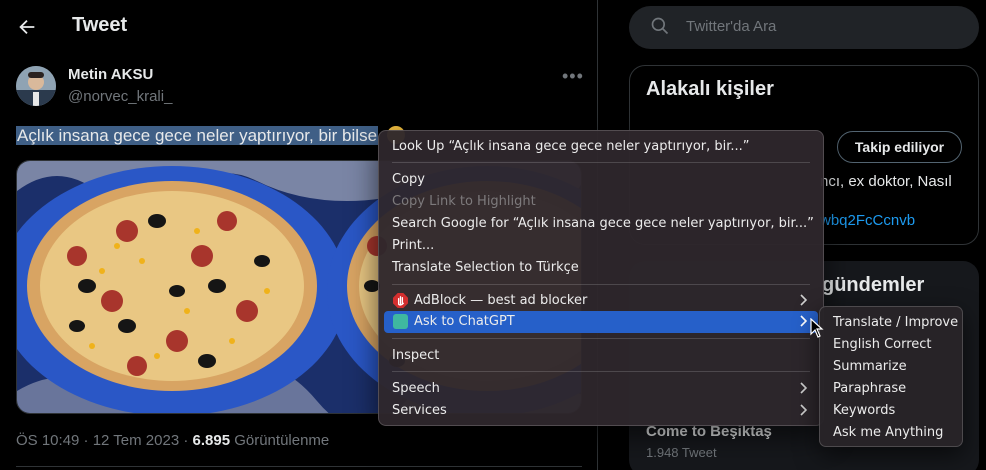 The height and width of the screenshot is (470, 986). I want to click on search-icon, so click(660, 26).